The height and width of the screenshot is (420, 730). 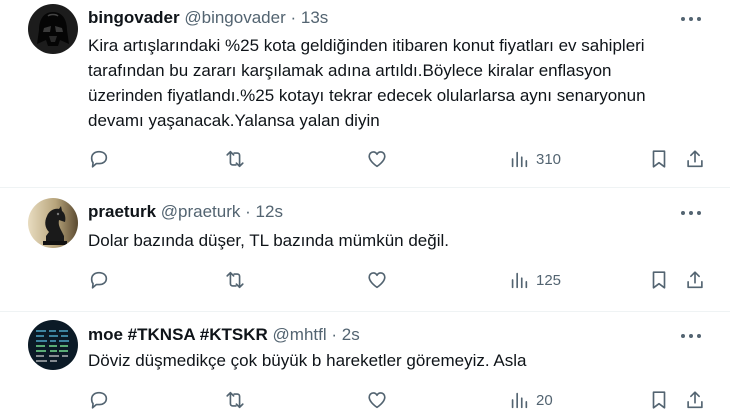 I want to click on tweet-header: bingovader @bingovader · 13s, so click(x=379, y=18).